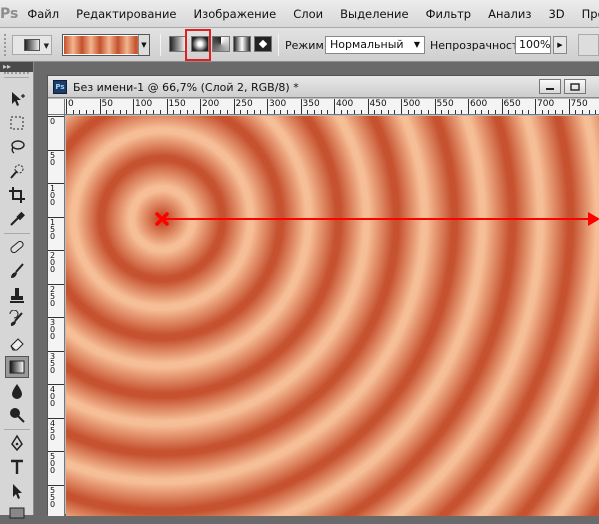 The height and width of the screenshot is (524, 599). I want to click on ruler-label: 600, so click(479, 104).